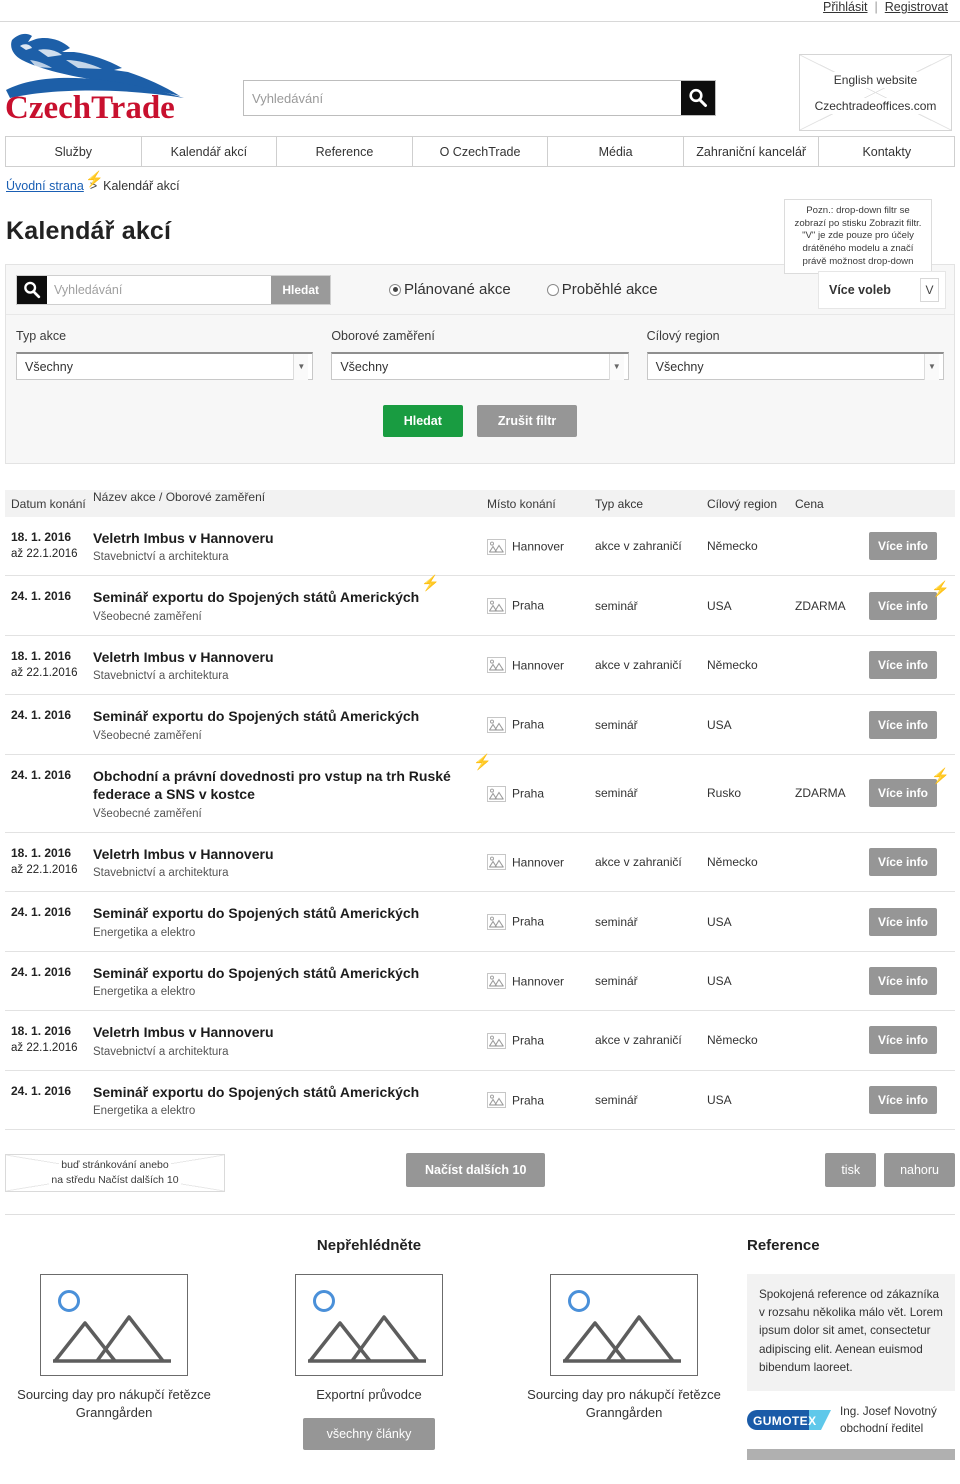 This screenshot has height=1484, width=960. What do you see at coordinates (179, 497) in the screenshot?
I see `col-header-name: Název akce / Oborové zaměření` at bounding box center [179, 497].